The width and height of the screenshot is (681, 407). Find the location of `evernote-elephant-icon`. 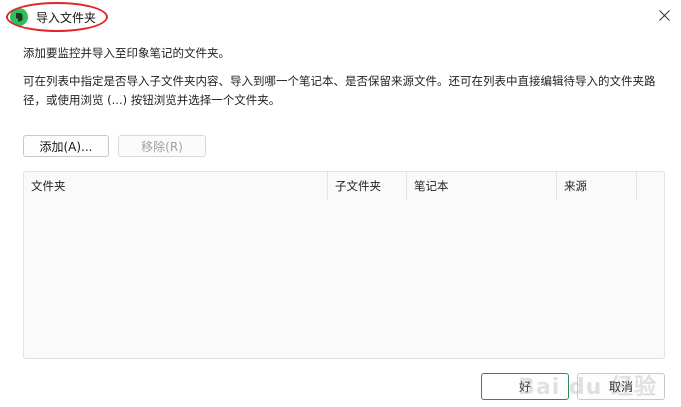

evernote-elephant-icon is located at coordinates (19, 17).